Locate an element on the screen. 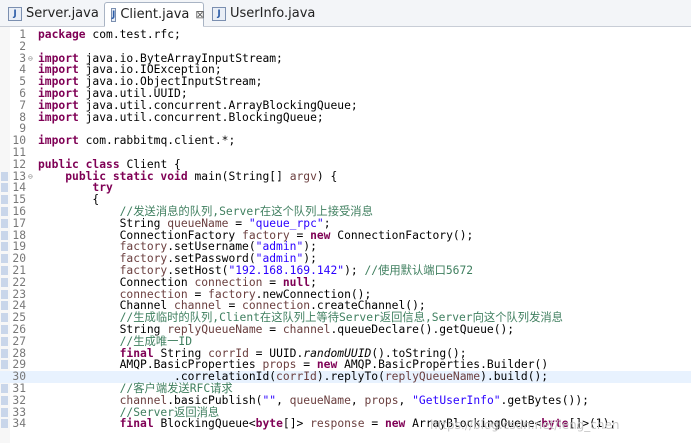 Image resolution: width=691 pixels, height=443 pixels. line-number: 12 is located at coordinates (19, 164).